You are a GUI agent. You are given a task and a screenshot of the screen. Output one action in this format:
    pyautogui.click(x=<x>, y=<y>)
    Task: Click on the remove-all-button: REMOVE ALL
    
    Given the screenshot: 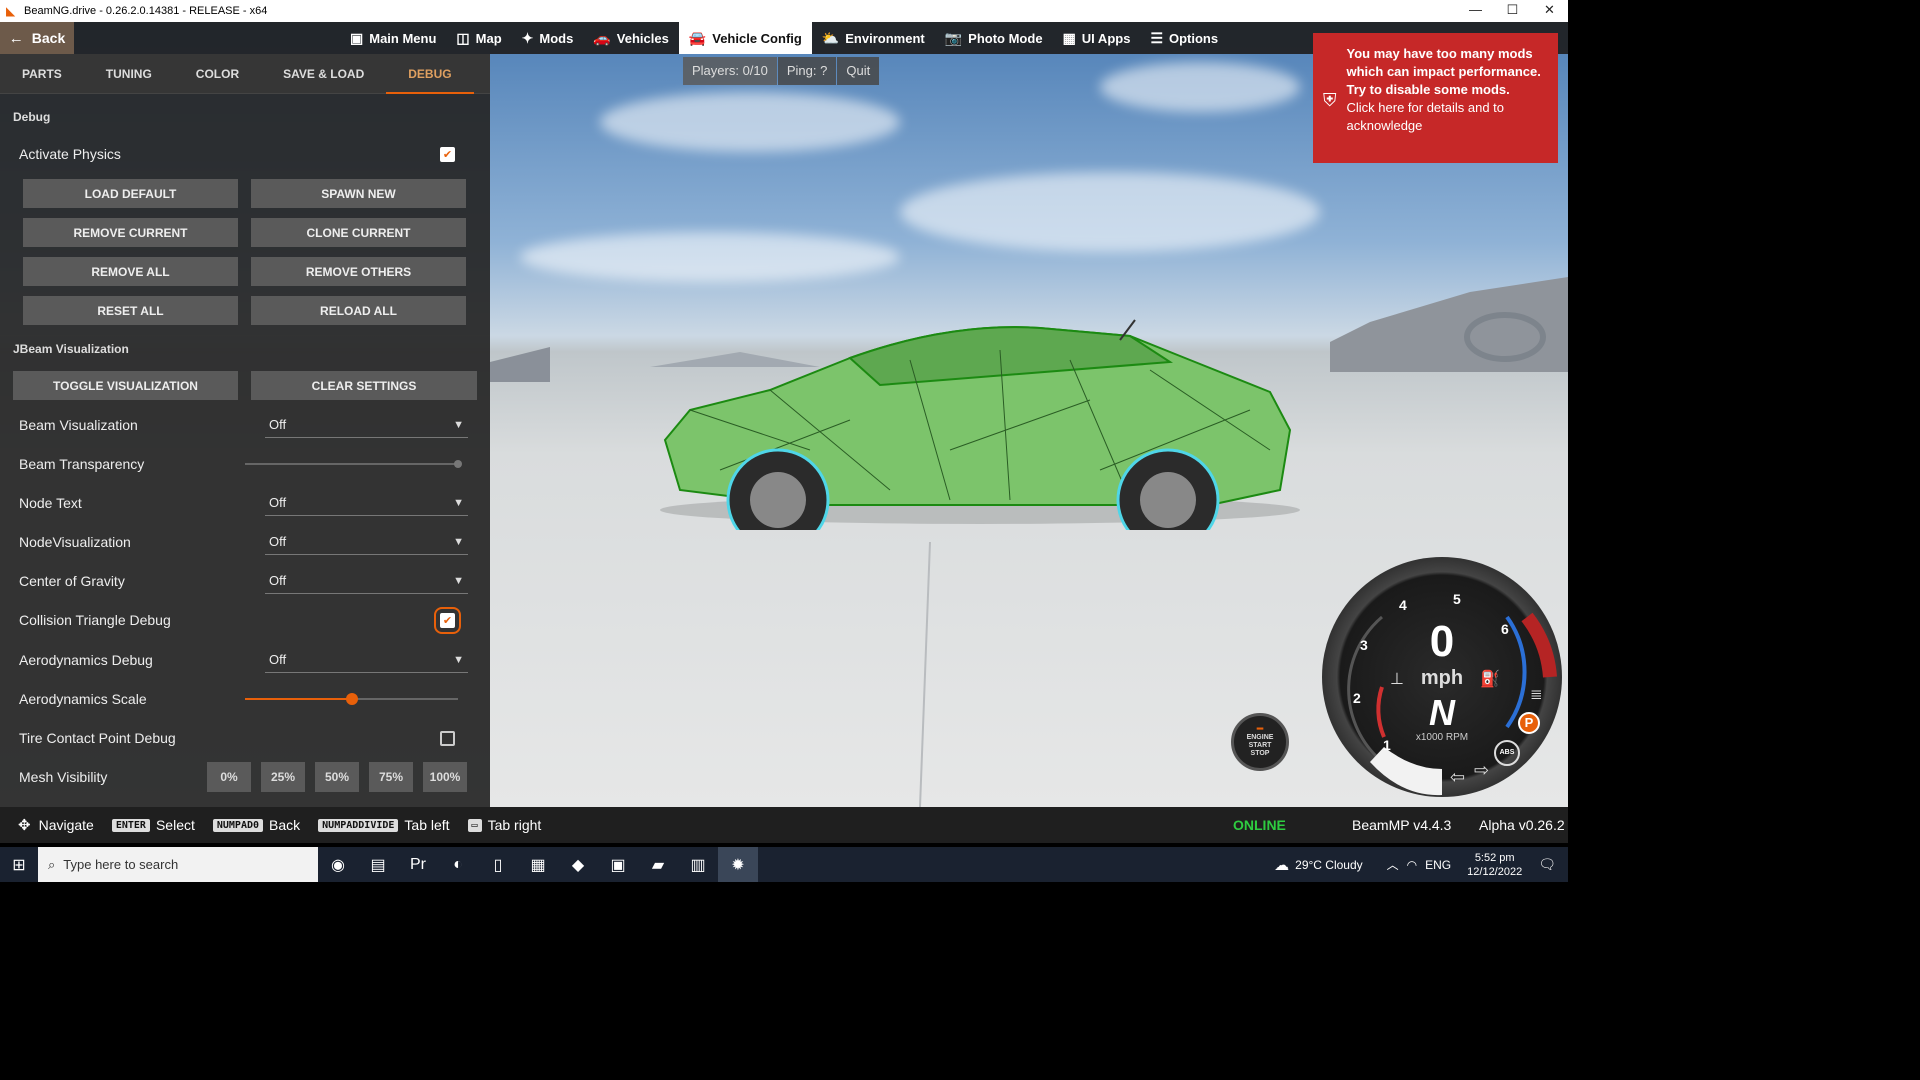 What is the action you would take?
    pyautogui.click(x=130, y=271)
    